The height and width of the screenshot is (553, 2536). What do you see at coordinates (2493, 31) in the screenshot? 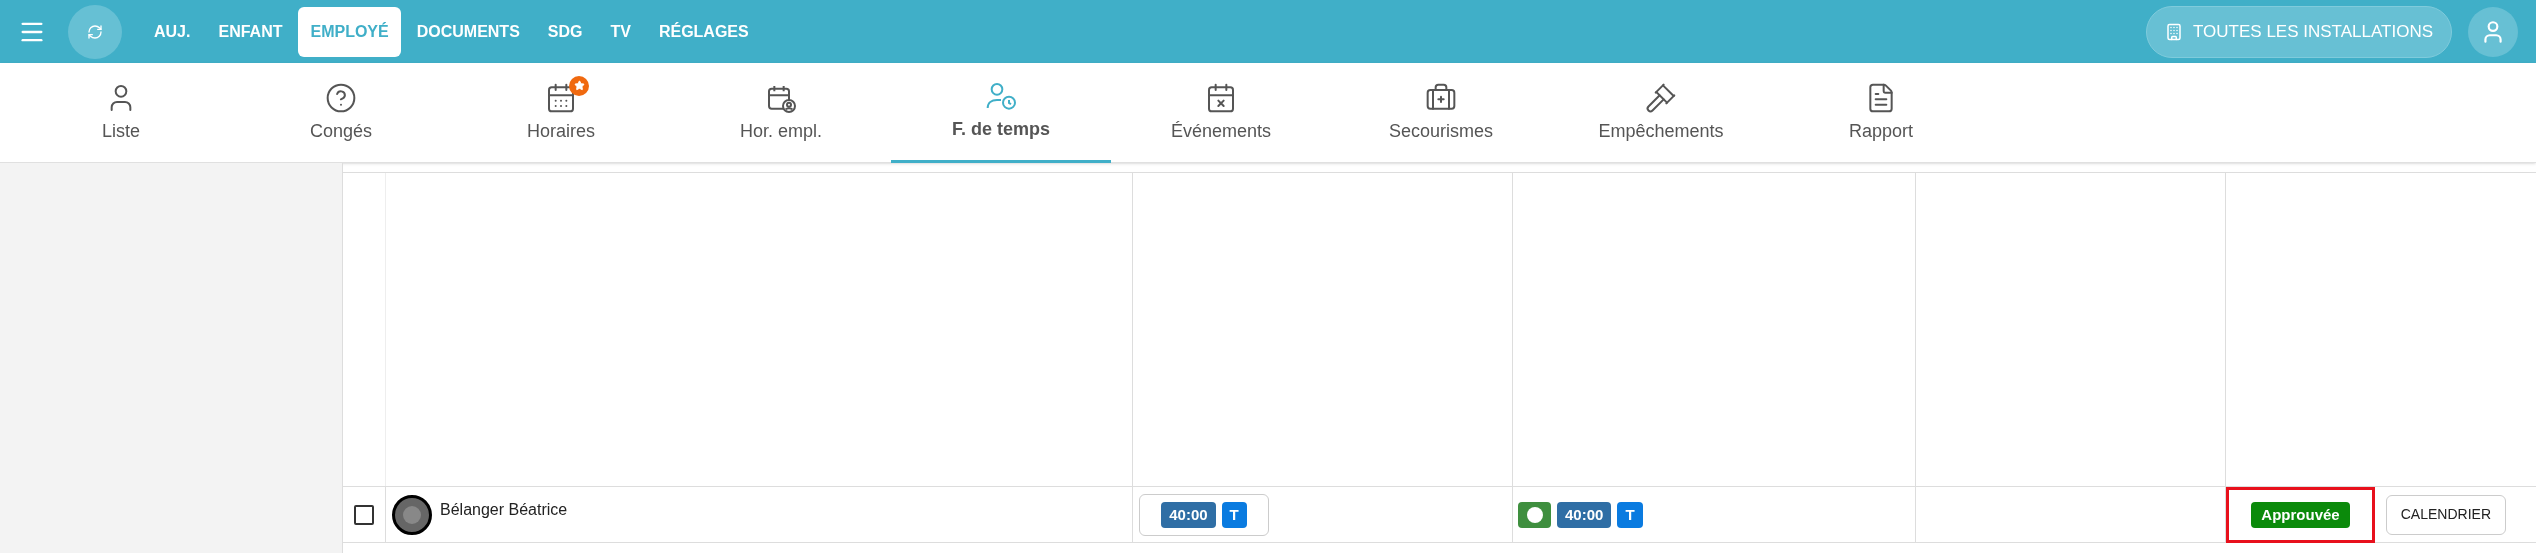
I see `account-button` at bounding box center [2493, 31].